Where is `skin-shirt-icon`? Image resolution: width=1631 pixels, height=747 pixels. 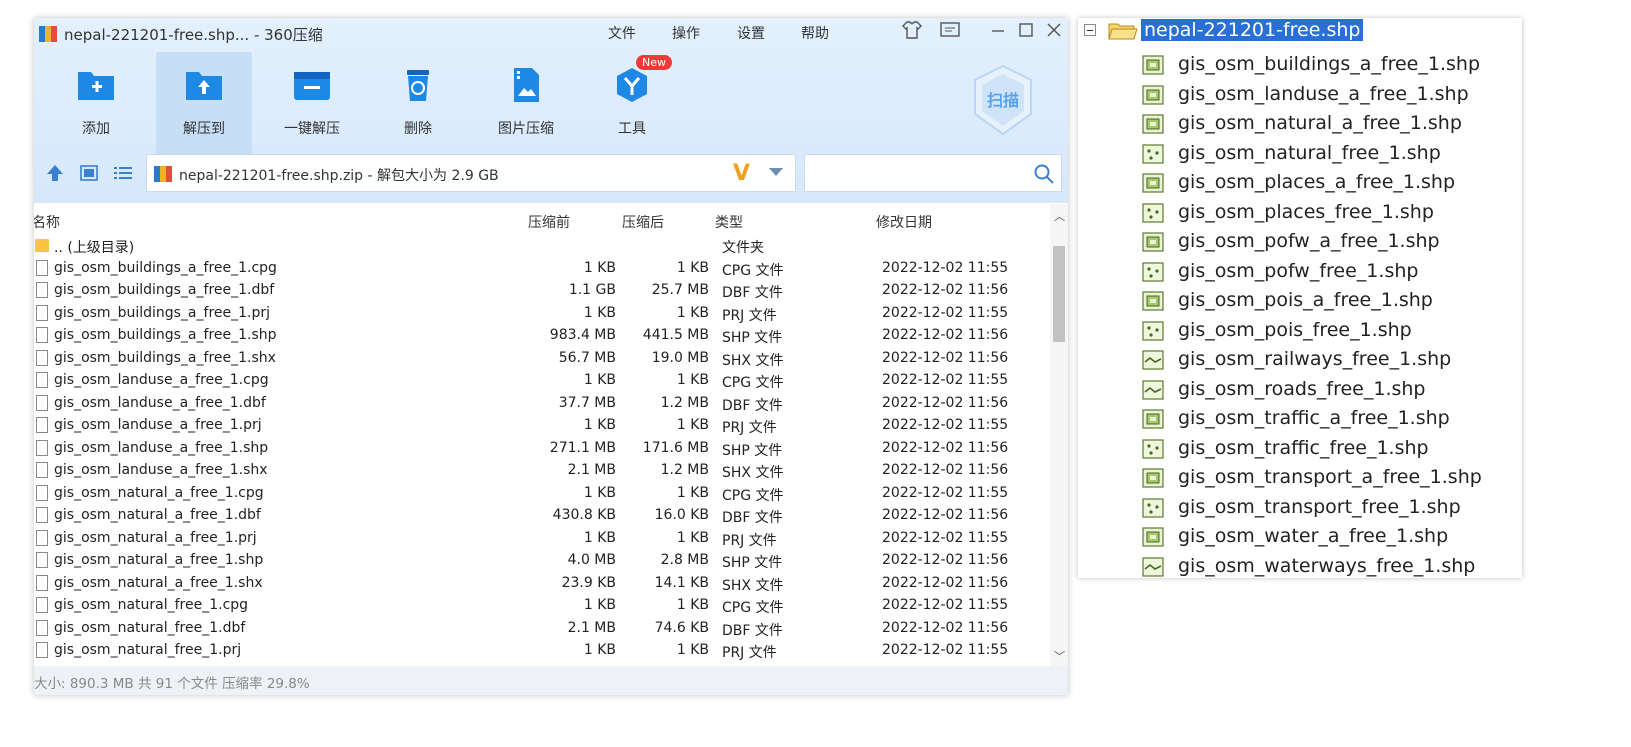 skin-shirt-icon is located at coordinates (912, 33).